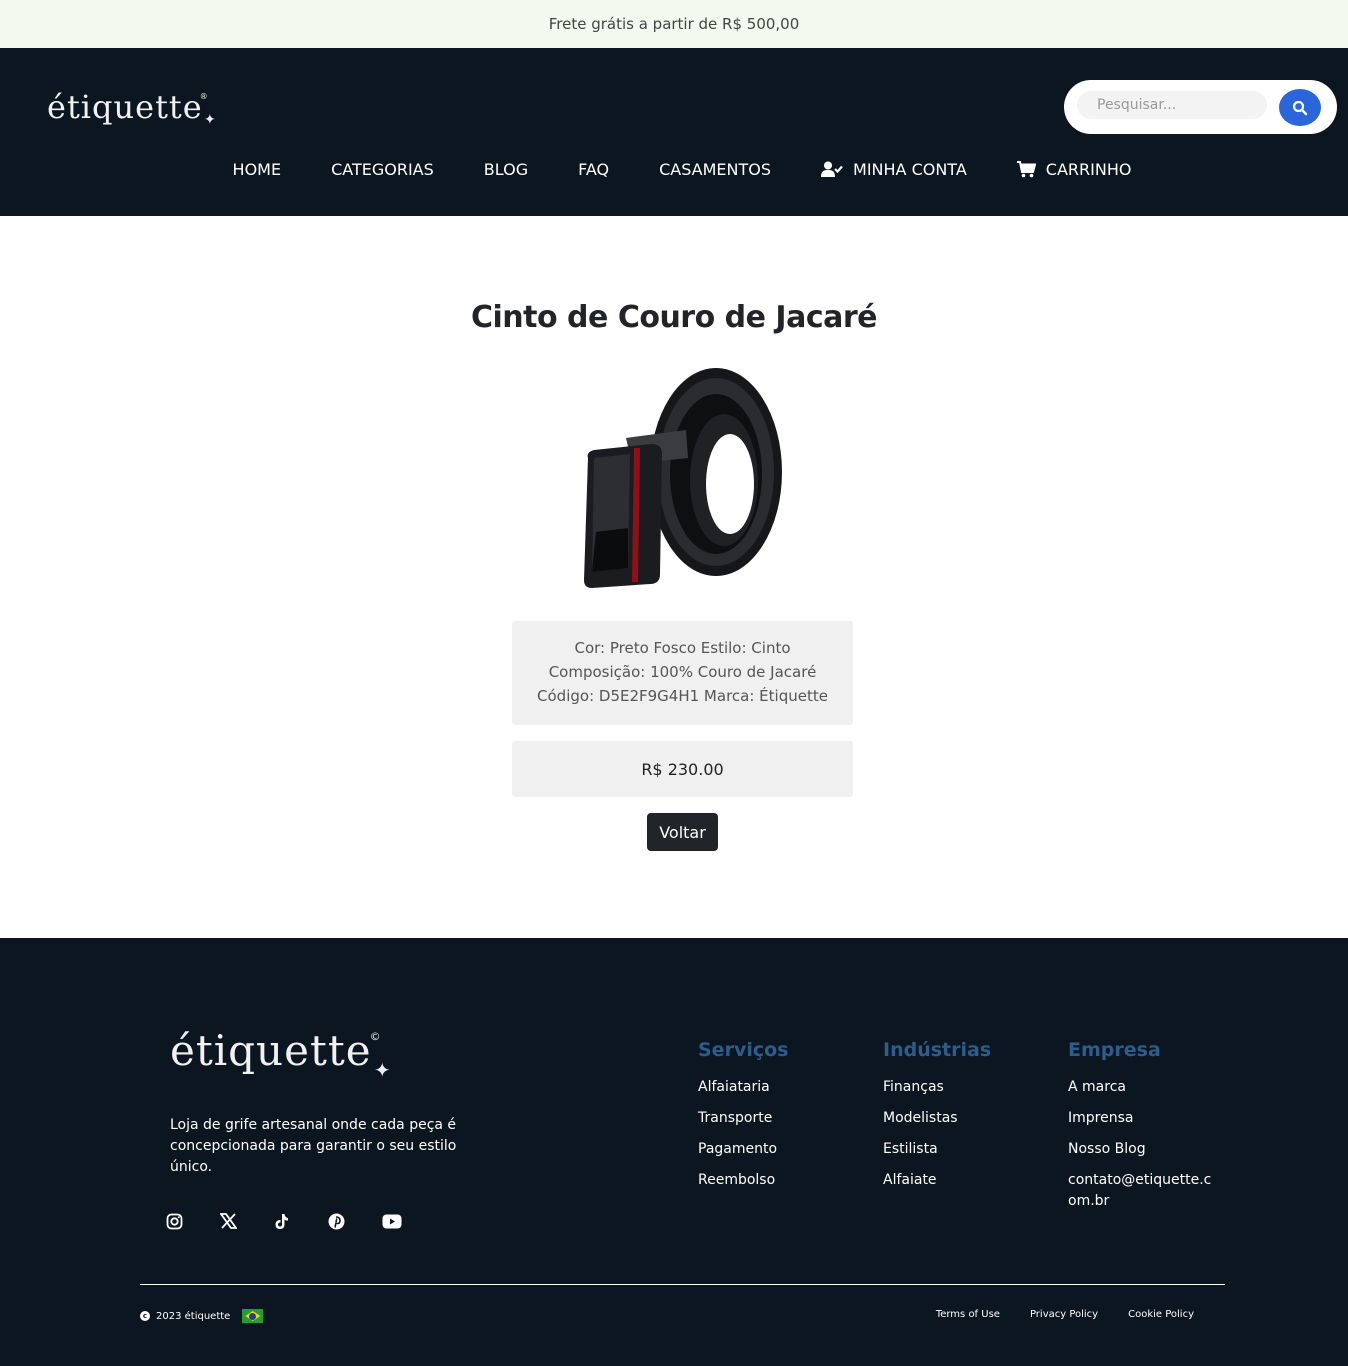 The height and width of the screenshot is (1366, 1348). I want to click on footer-link: A marca, so click(1140, 1087).